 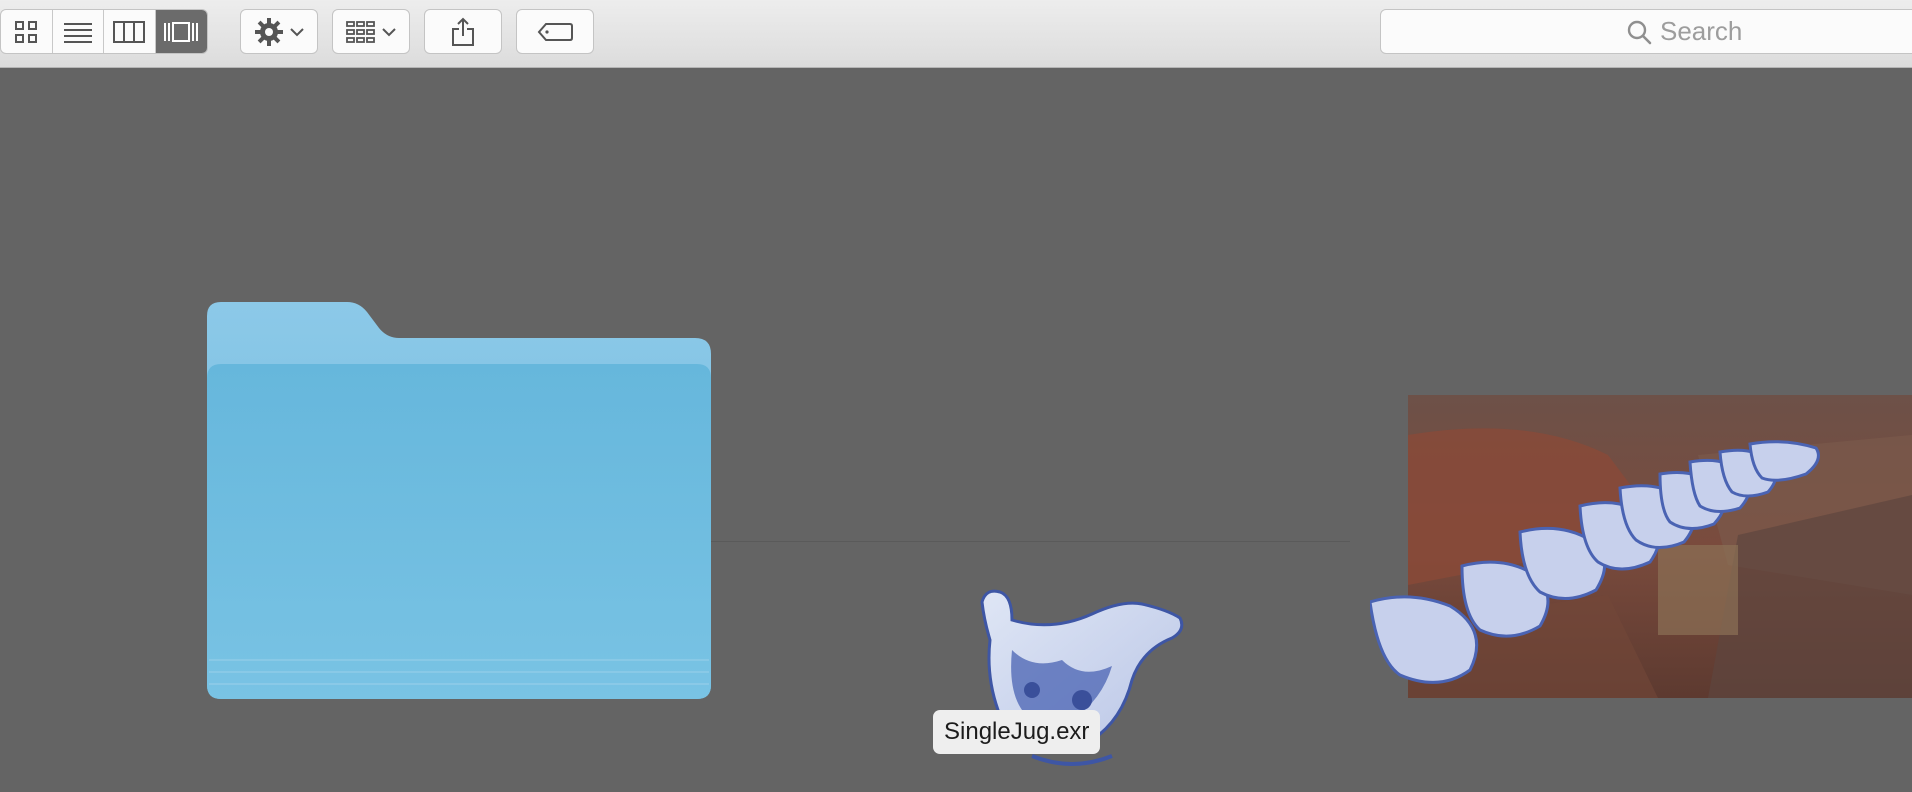 I want to click on tag-icon, so click(x=555, y=31).